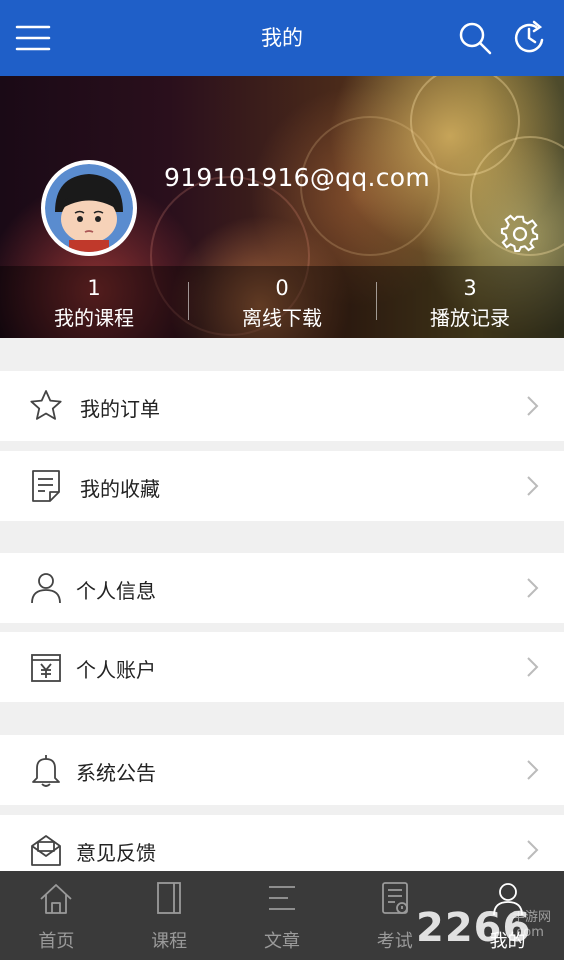 The width and height of the screenshot is (564, 960). I want to click on star-icon, so click(46, 406).